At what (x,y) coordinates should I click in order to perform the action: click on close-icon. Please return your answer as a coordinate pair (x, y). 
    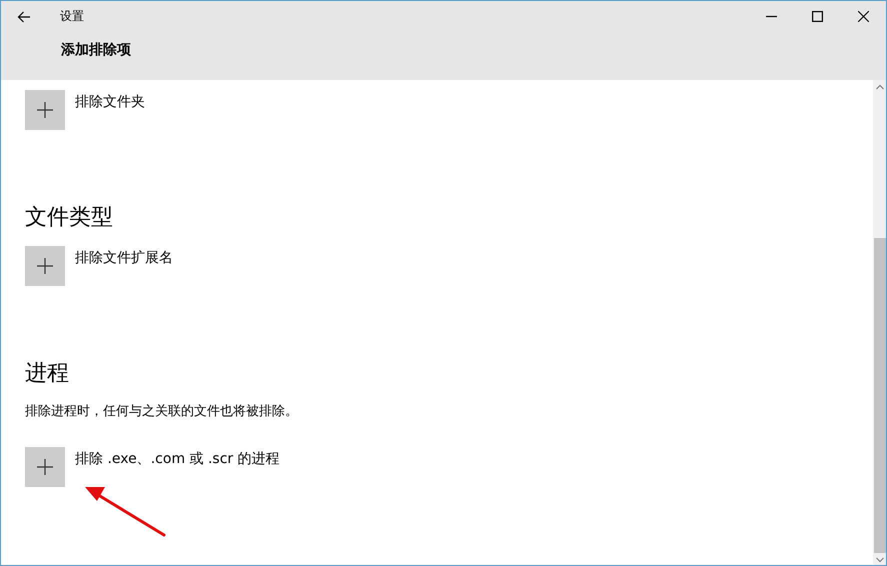
    Looking at the image, I should click on (863, 16).